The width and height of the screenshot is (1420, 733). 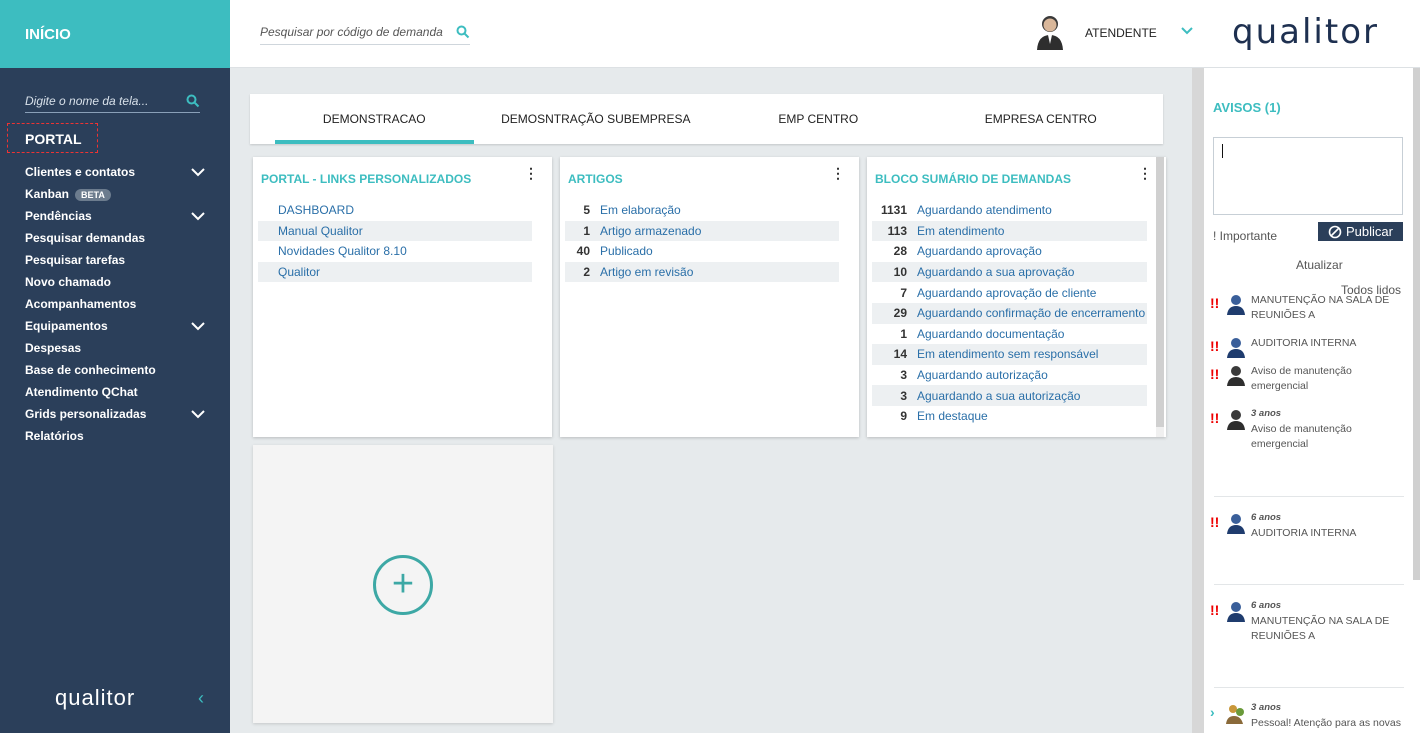 I want to click on notice-item: !! 6 anos AUDITORIA INTERNA, so click(x=1310, y=527).